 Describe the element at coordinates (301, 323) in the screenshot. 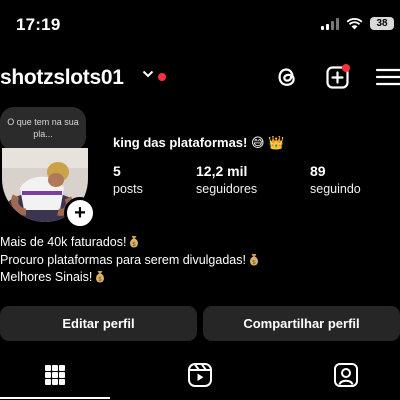

I see `share-profile-button: Compartilhar perfil` at that location.